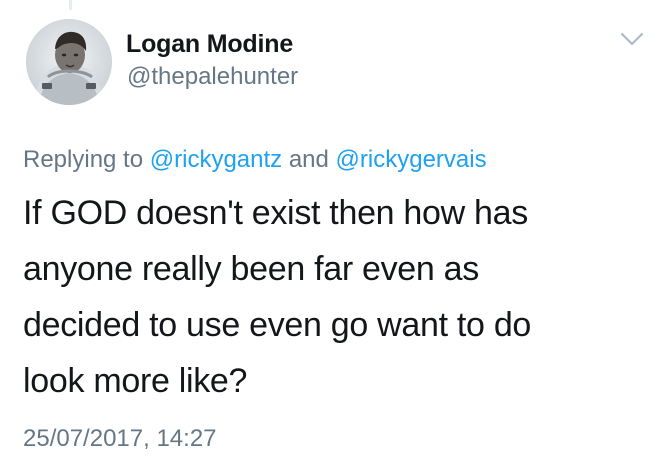 The width and height of the screenshot is (665, 464). Describe the element at coordinates (275, 213) in the screenshot. I see `tweet-text-line: If GOD doesn't exist then how has` at that location.